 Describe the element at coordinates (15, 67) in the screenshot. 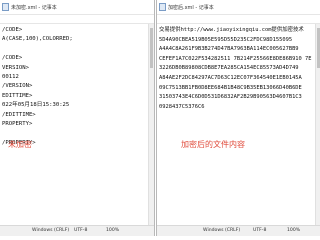

I see `text-line: VERSION>` at that location.